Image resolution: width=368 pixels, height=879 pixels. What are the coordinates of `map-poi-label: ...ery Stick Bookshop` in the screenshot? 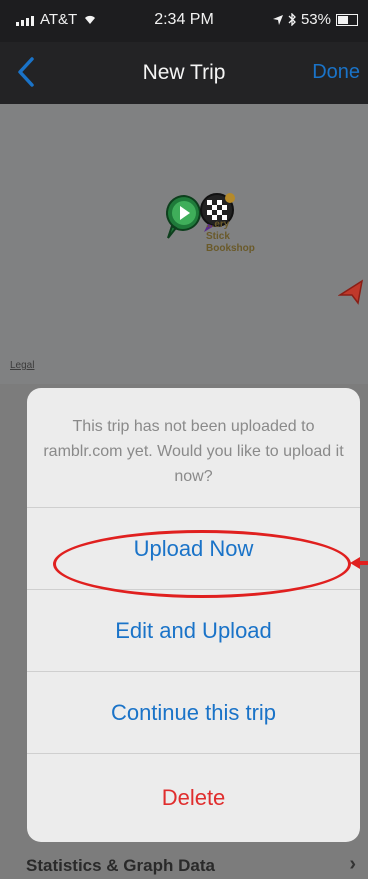 It's located at (230, 236).